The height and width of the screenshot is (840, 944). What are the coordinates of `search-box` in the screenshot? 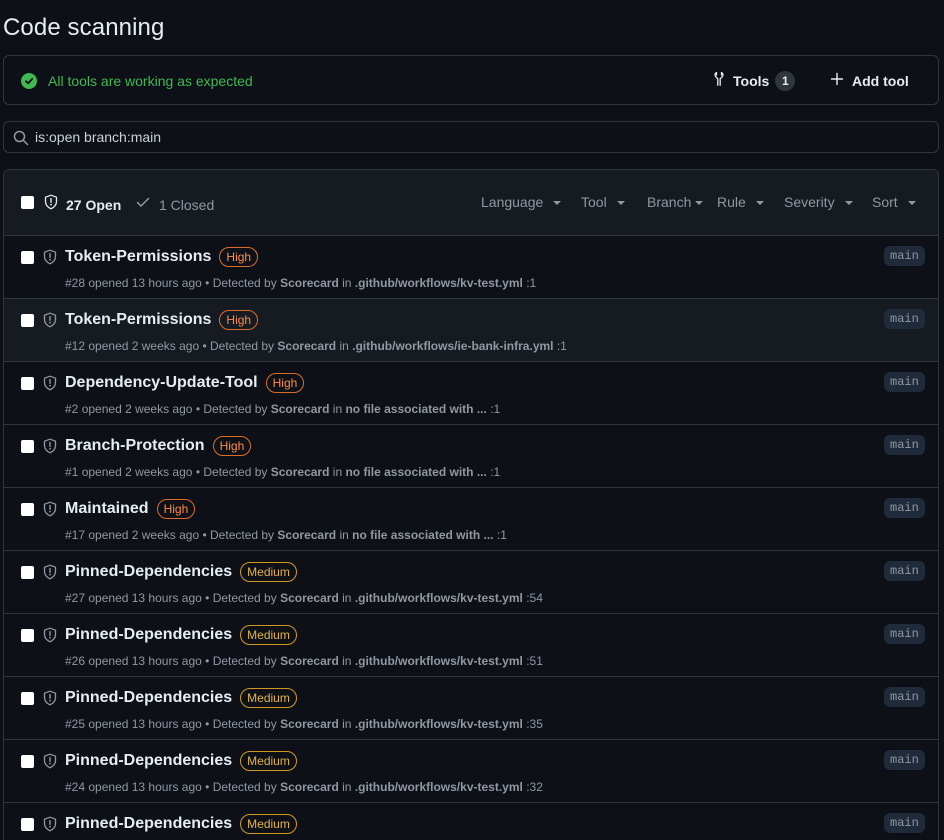 It's located at (471, 137).